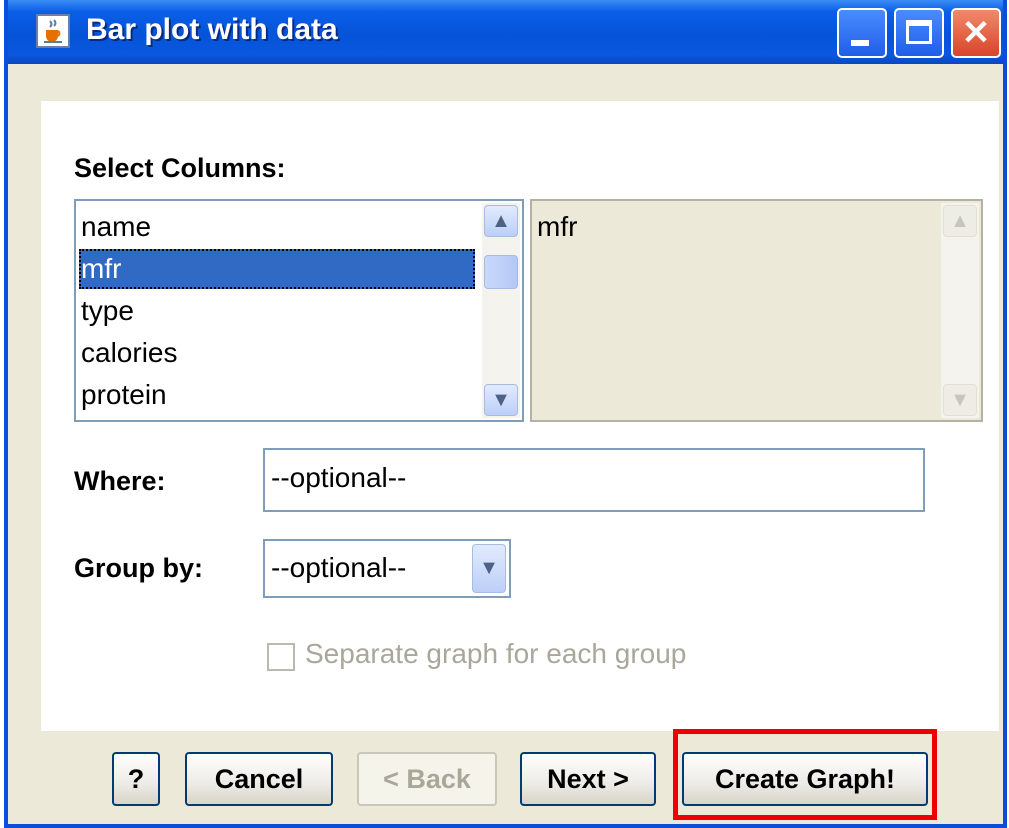 This screenshot has height=828, width=1009. Describe the element at coordinates (53, 31) in the screenshot. I see `java-cup-icon` at that location.